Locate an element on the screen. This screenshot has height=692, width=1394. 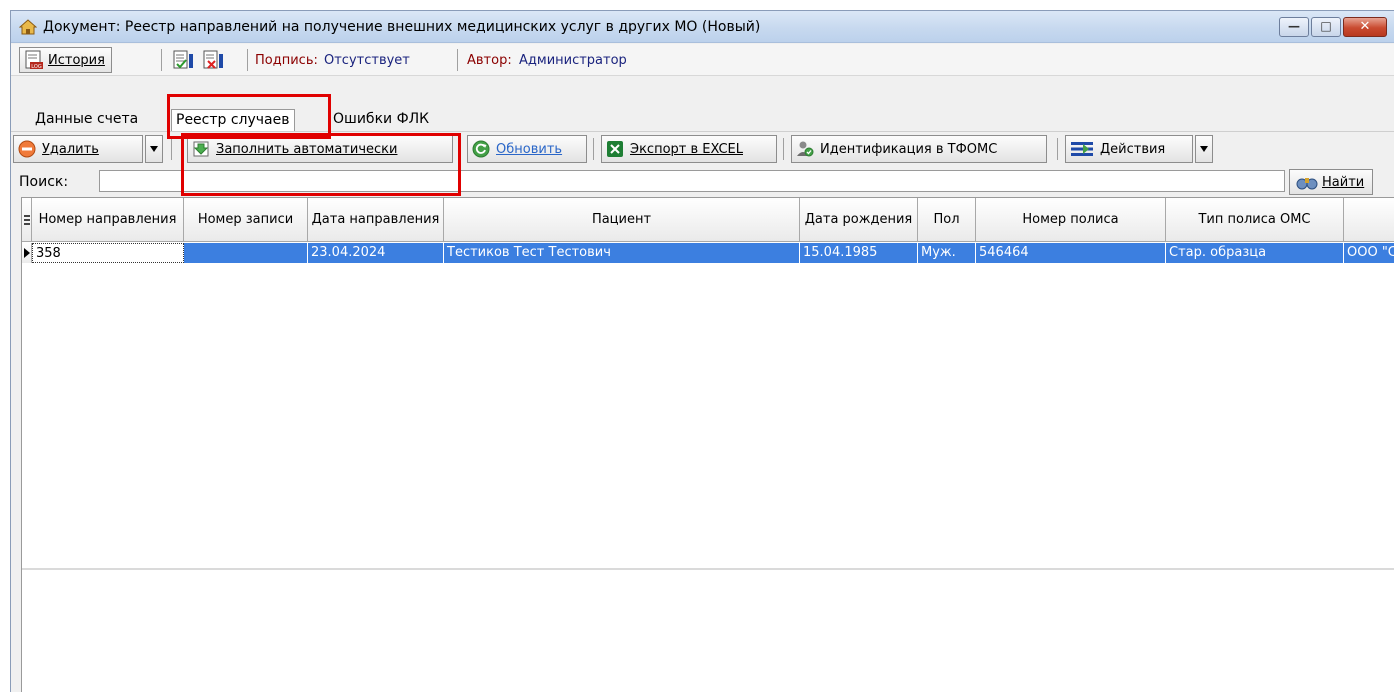
search-row: Поиск: Найти is located at coordinates (702, 182).